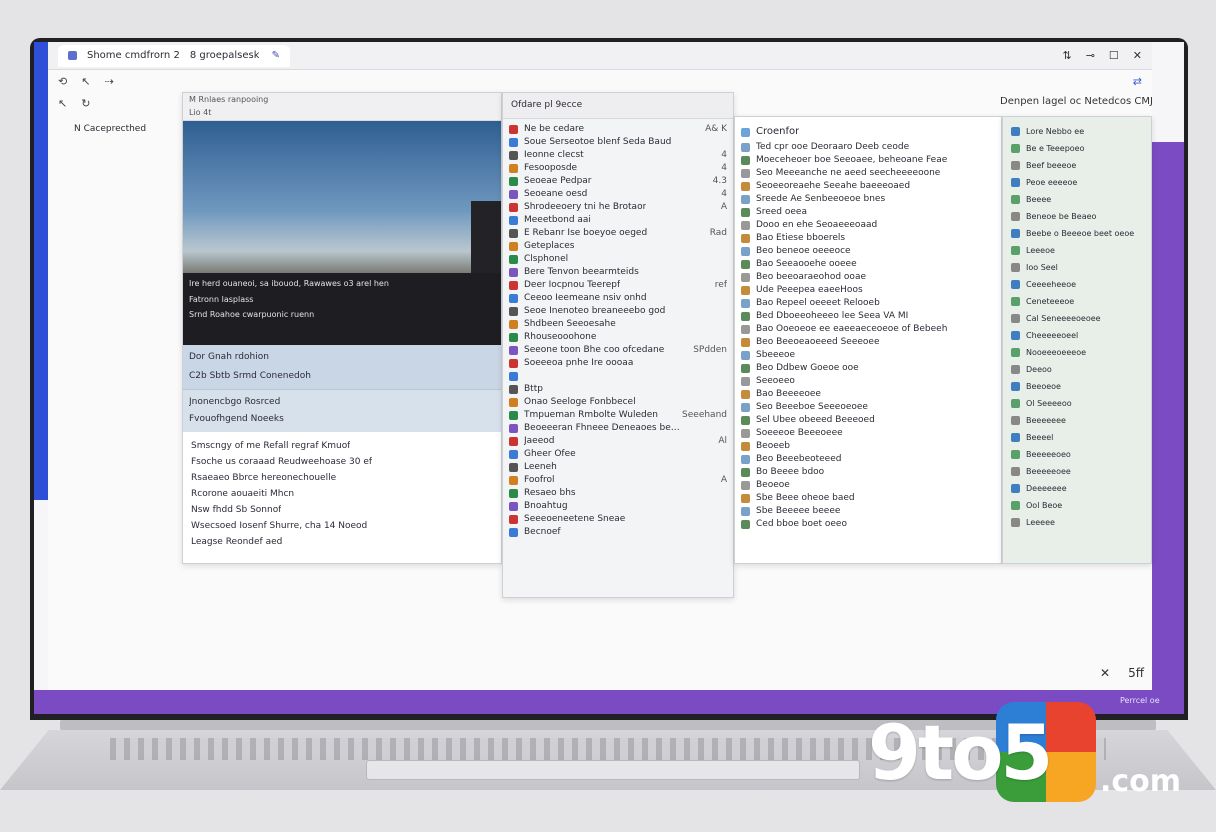 The width and height of the screenshot is (1216, 832). What do you see at coordinates (1077, 216) in the screenshot?
I see `property-row: Beneoe be Beaeo` at bounding box center [1077, 216].